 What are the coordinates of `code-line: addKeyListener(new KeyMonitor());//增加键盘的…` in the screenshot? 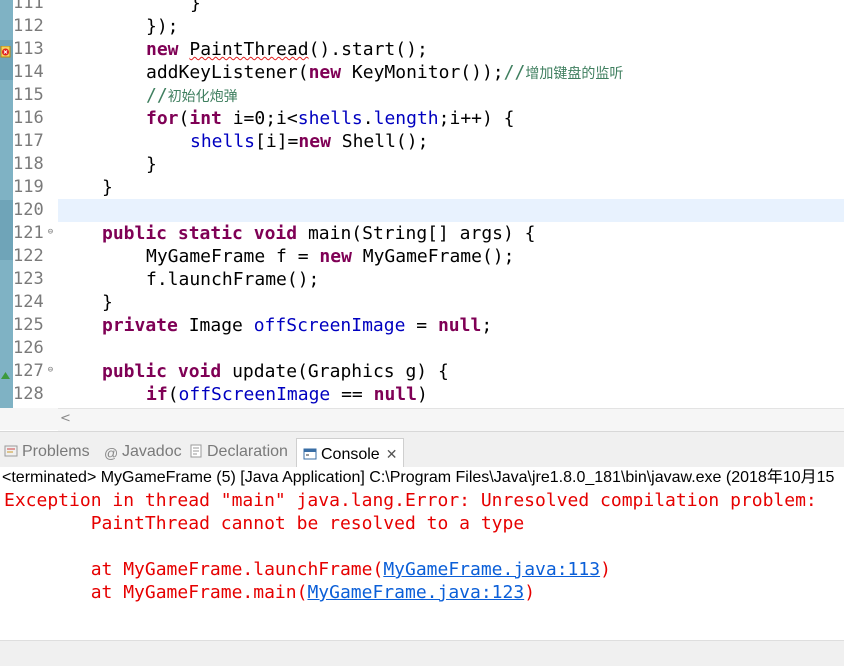 It's located at (451, 72).